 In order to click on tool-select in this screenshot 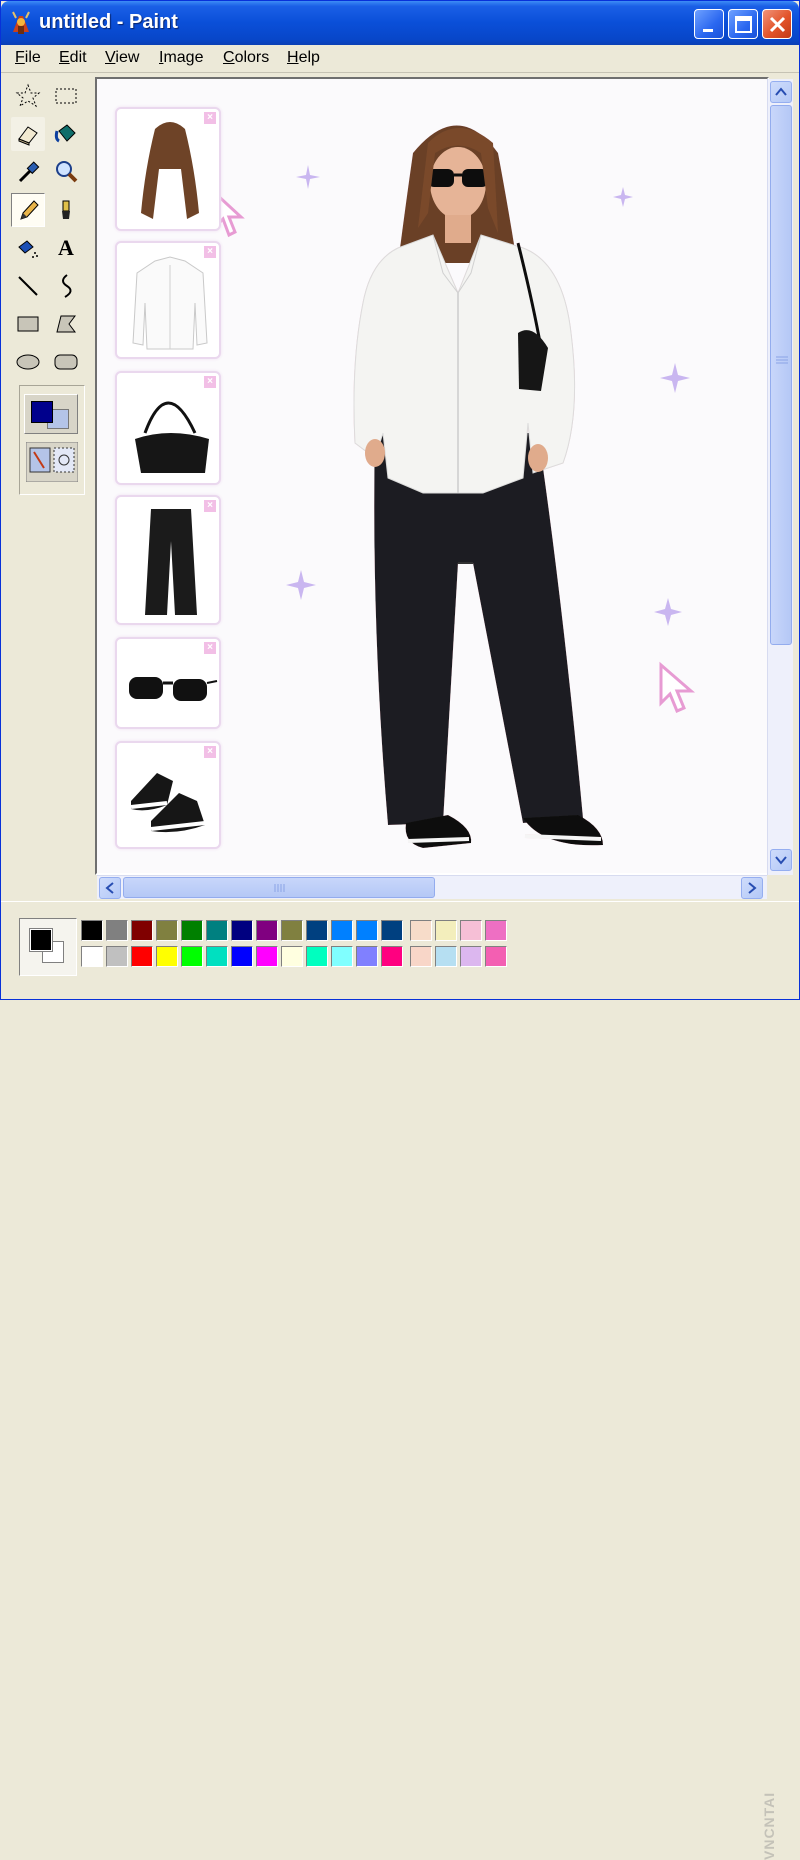, I will do `click(66, 96)`.